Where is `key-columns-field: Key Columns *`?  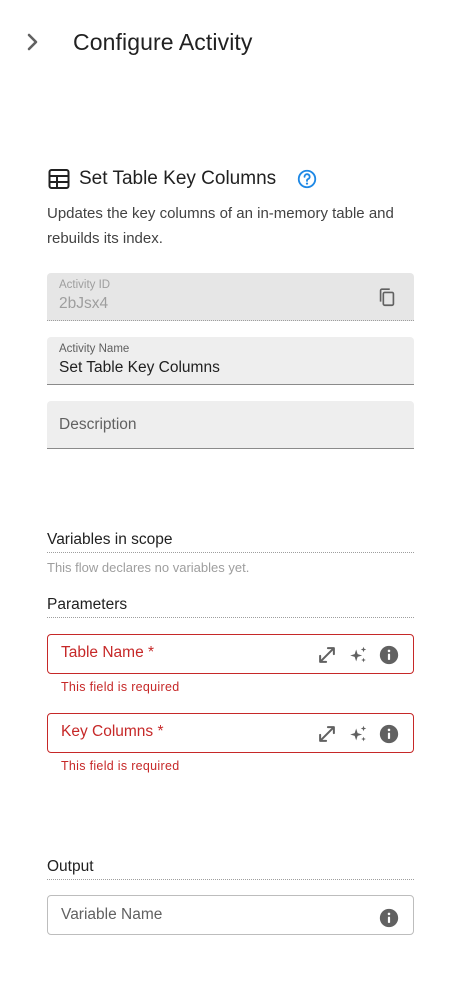 key-columns-field: Key Columns * is located at coordinates (230, 733).